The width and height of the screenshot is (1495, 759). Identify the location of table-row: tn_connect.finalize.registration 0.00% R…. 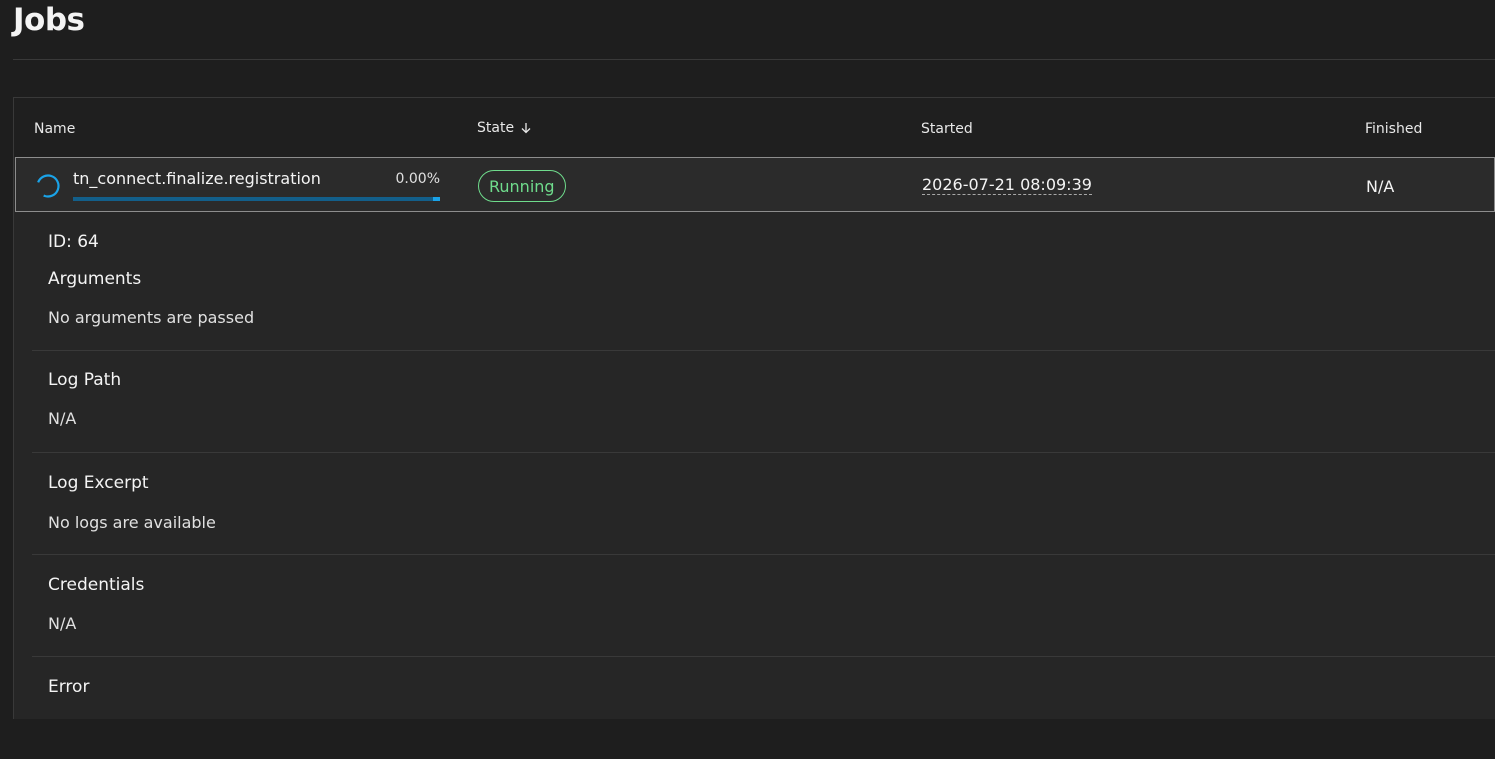
(755, 184).